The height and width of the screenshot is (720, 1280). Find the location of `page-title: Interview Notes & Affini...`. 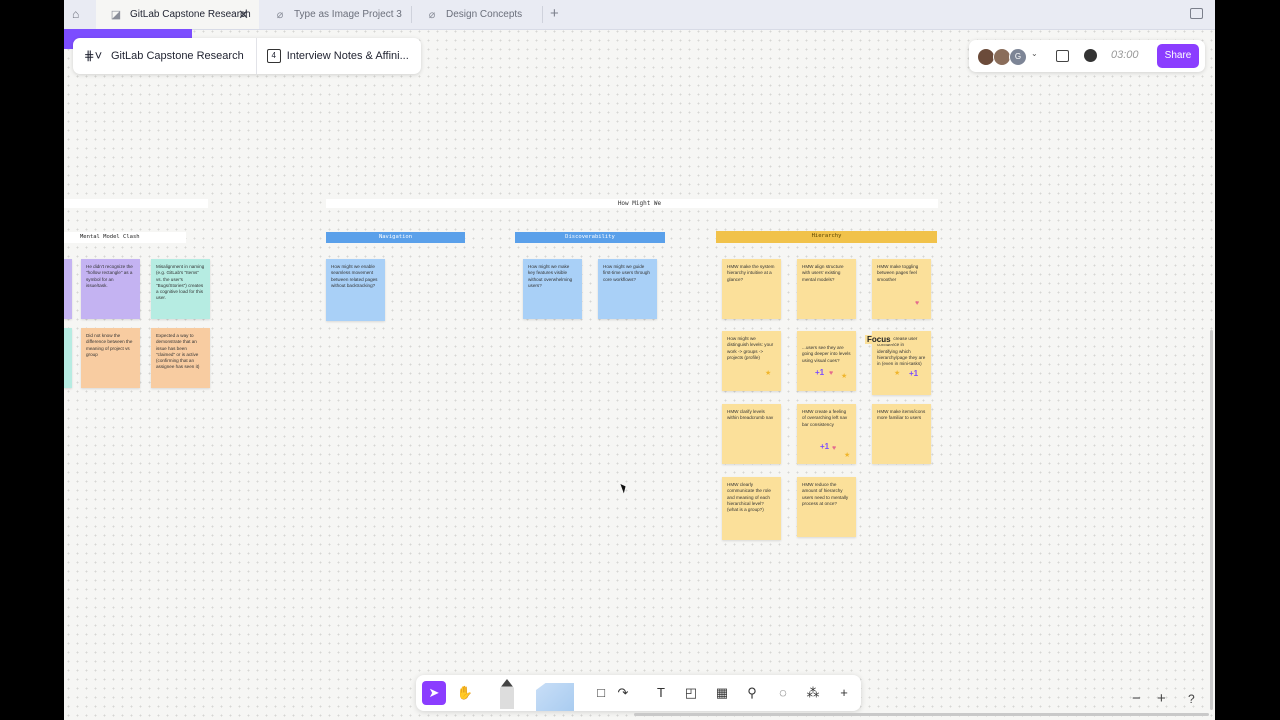

page-title: Interview Notes & Affini... is located at coordinates (347, 56).